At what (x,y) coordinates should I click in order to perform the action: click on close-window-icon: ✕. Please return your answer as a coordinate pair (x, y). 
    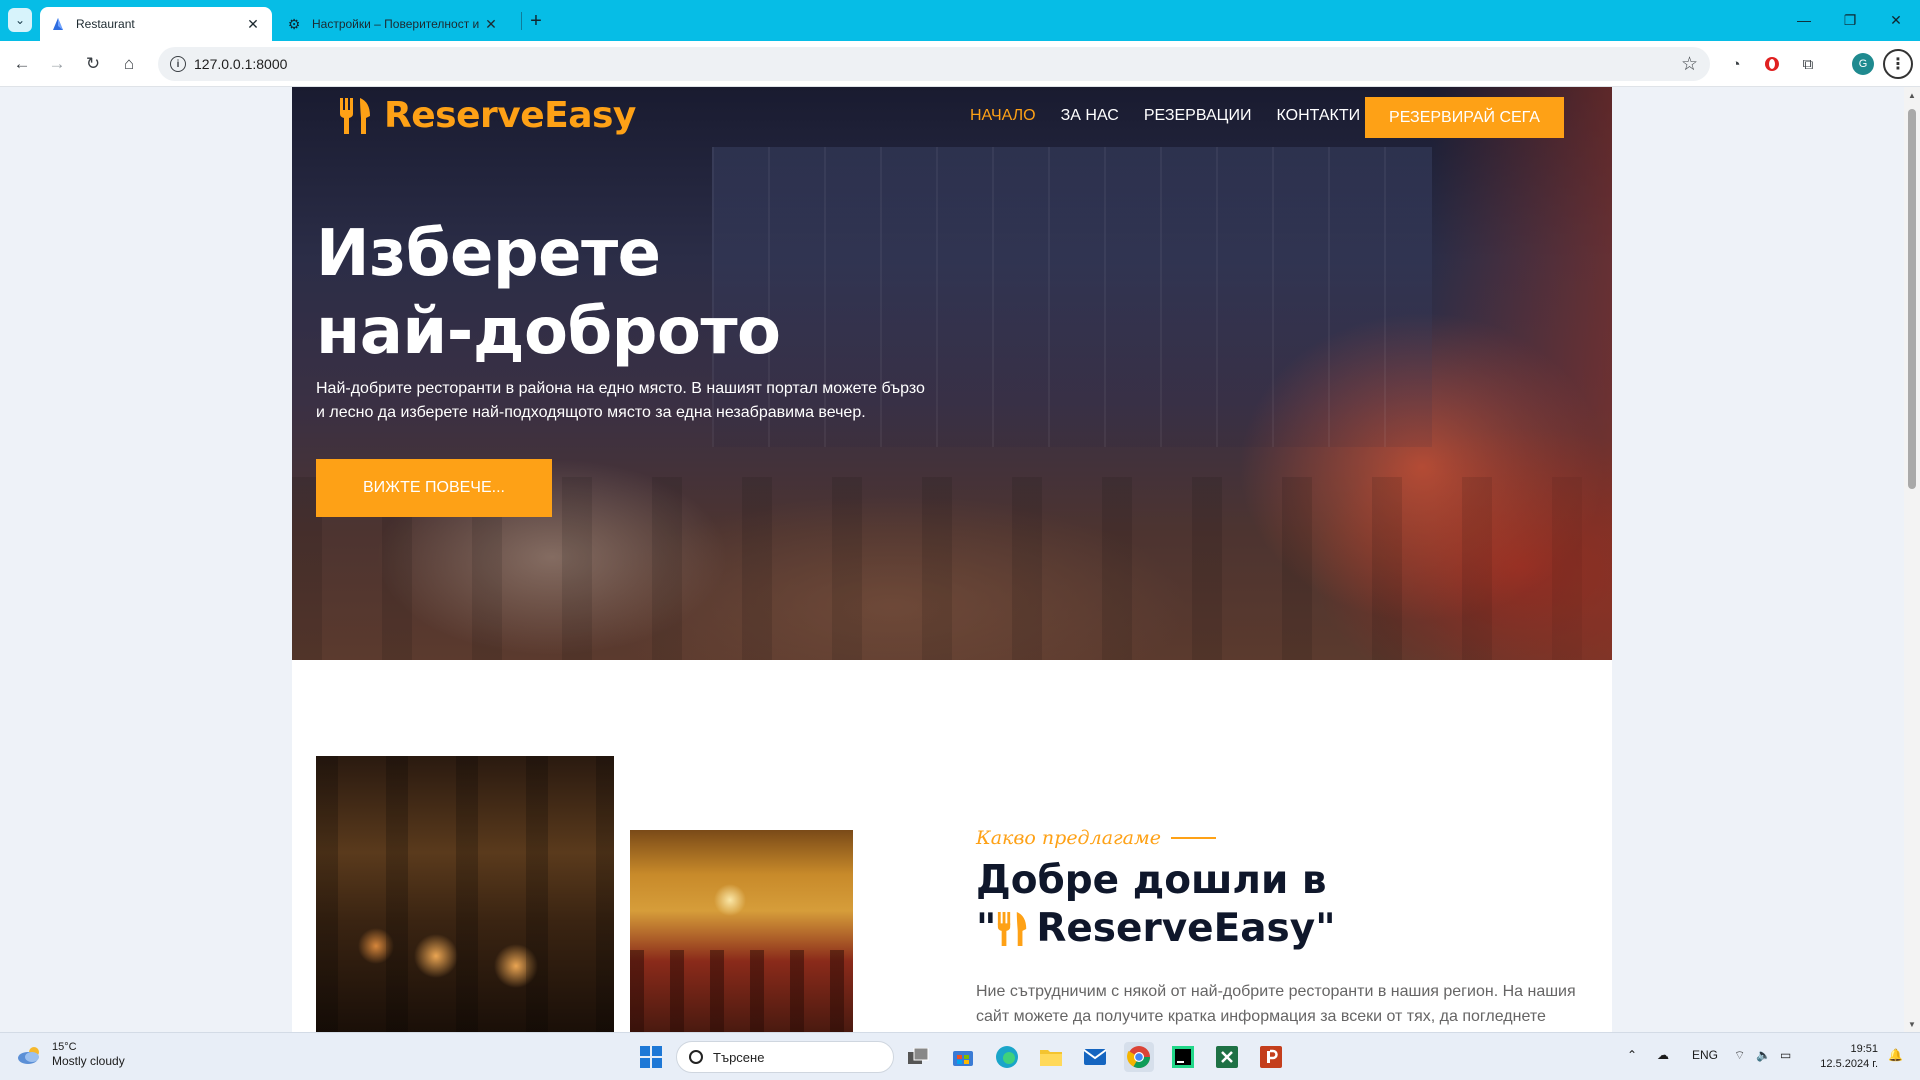
    Looking at the image, I should click on (1896, 20).